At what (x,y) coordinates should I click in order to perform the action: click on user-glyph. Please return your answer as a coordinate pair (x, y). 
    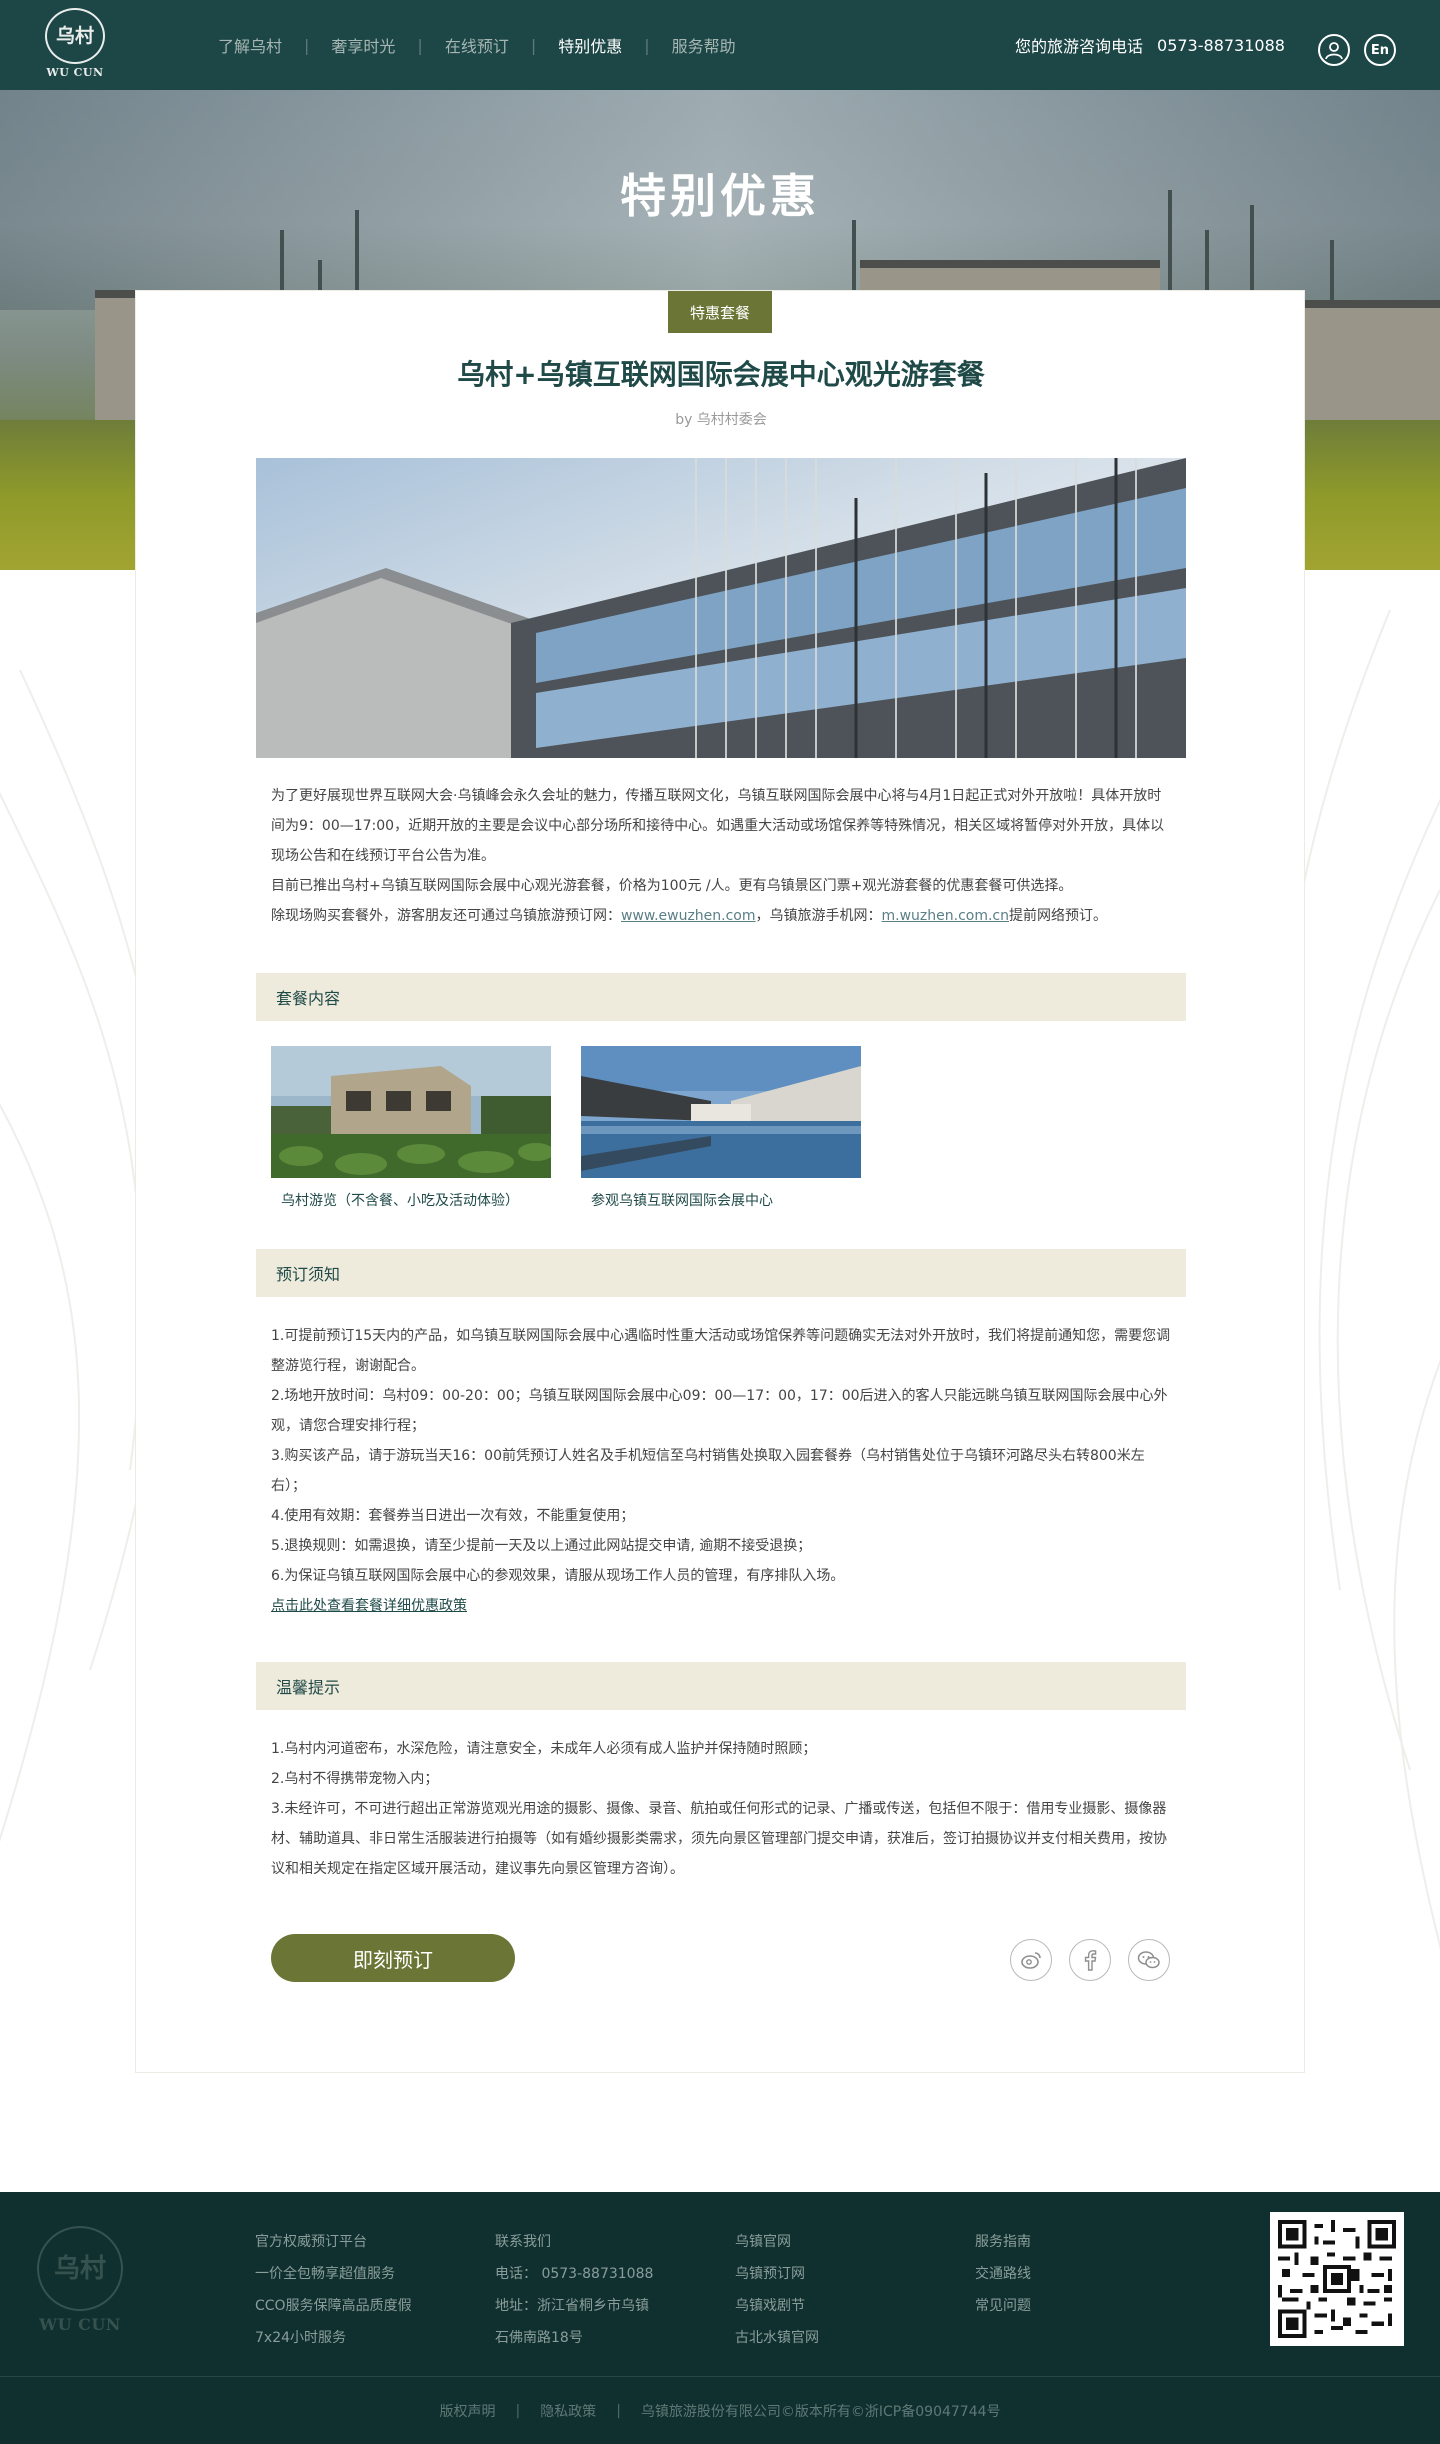
    Looking at the image, I should click on (1334, 51).